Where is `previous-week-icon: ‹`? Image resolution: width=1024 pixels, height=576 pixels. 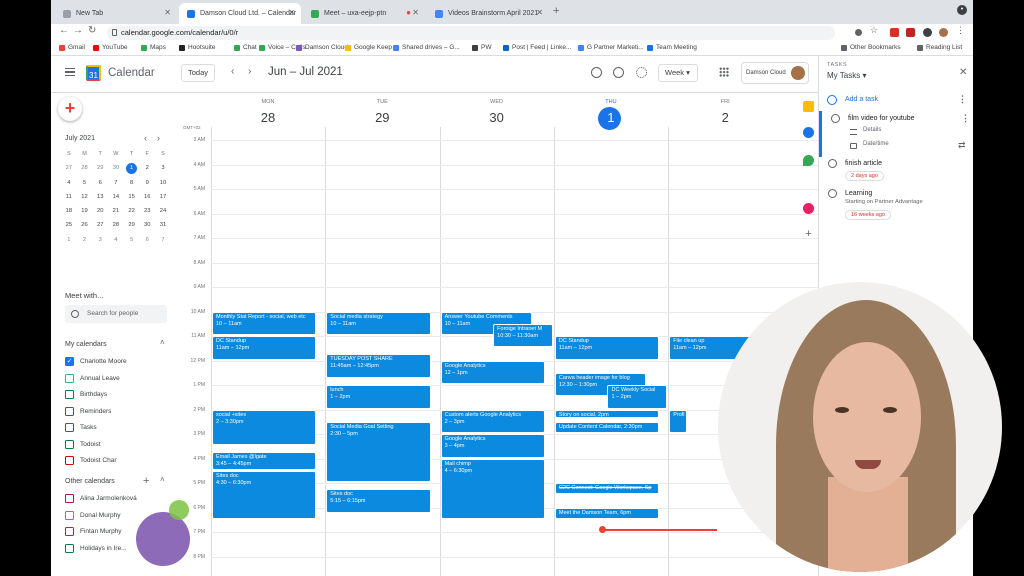
previous-week-icon: ‹ is located at coordinates (232, 71).